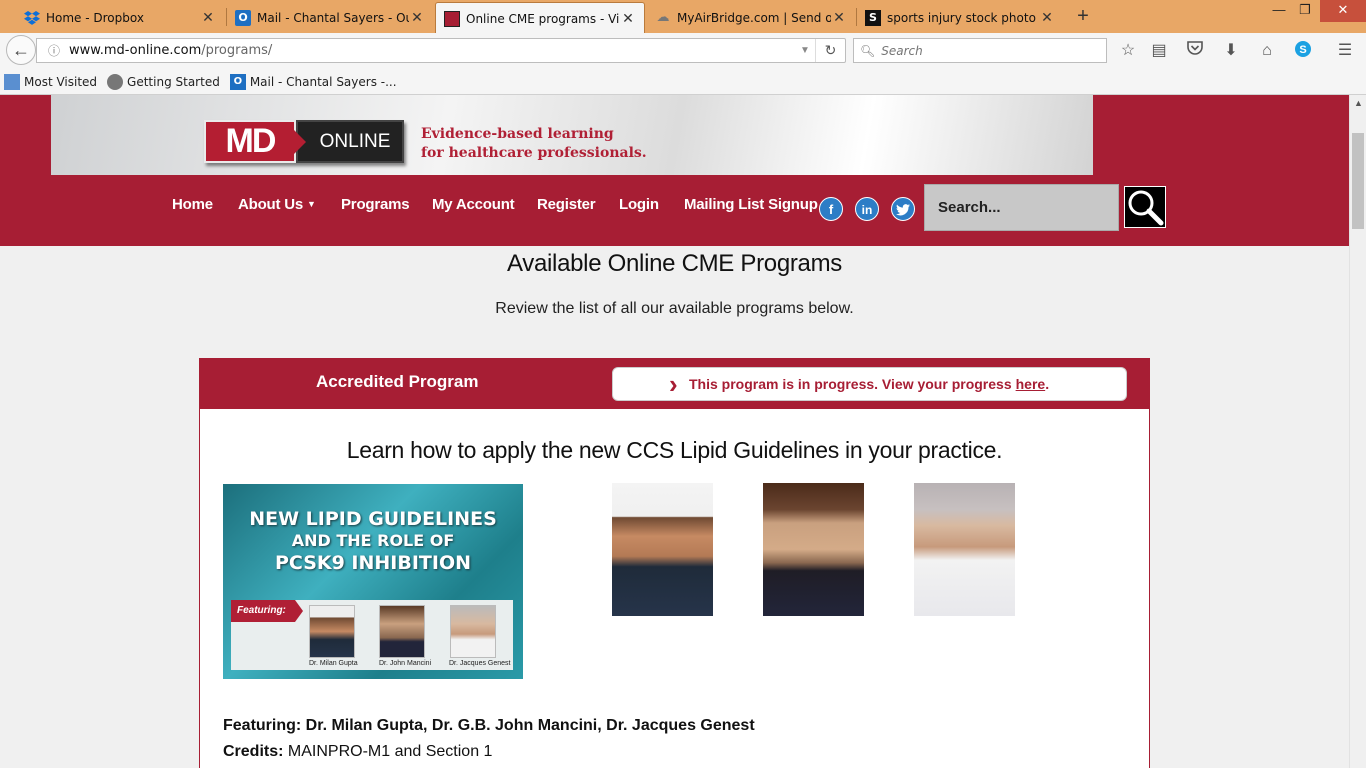  I want to click on nav-programs: Programs, so click(375, 204).